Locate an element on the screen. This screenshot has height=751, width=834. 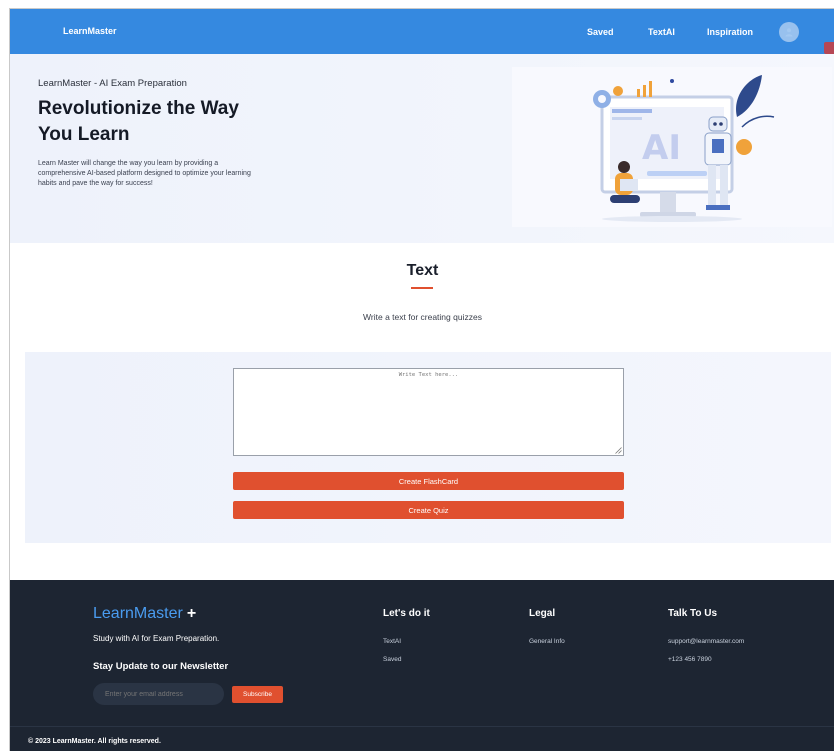
footer-logo: LearnMaster + is located at coordinates (144, 614).